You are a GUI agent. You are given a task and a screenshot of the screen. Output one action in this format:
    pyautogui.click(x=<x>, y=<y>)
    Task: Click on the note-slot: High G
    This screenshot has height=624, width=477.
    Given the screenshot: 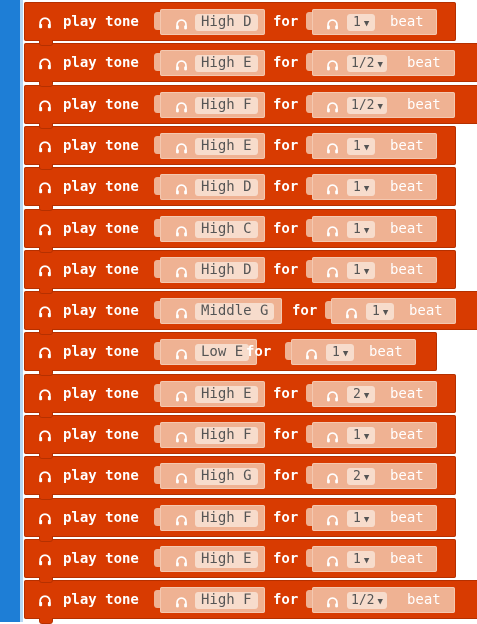 What is the action you would take?
    pyautogui.click(x=212, y=476)
    